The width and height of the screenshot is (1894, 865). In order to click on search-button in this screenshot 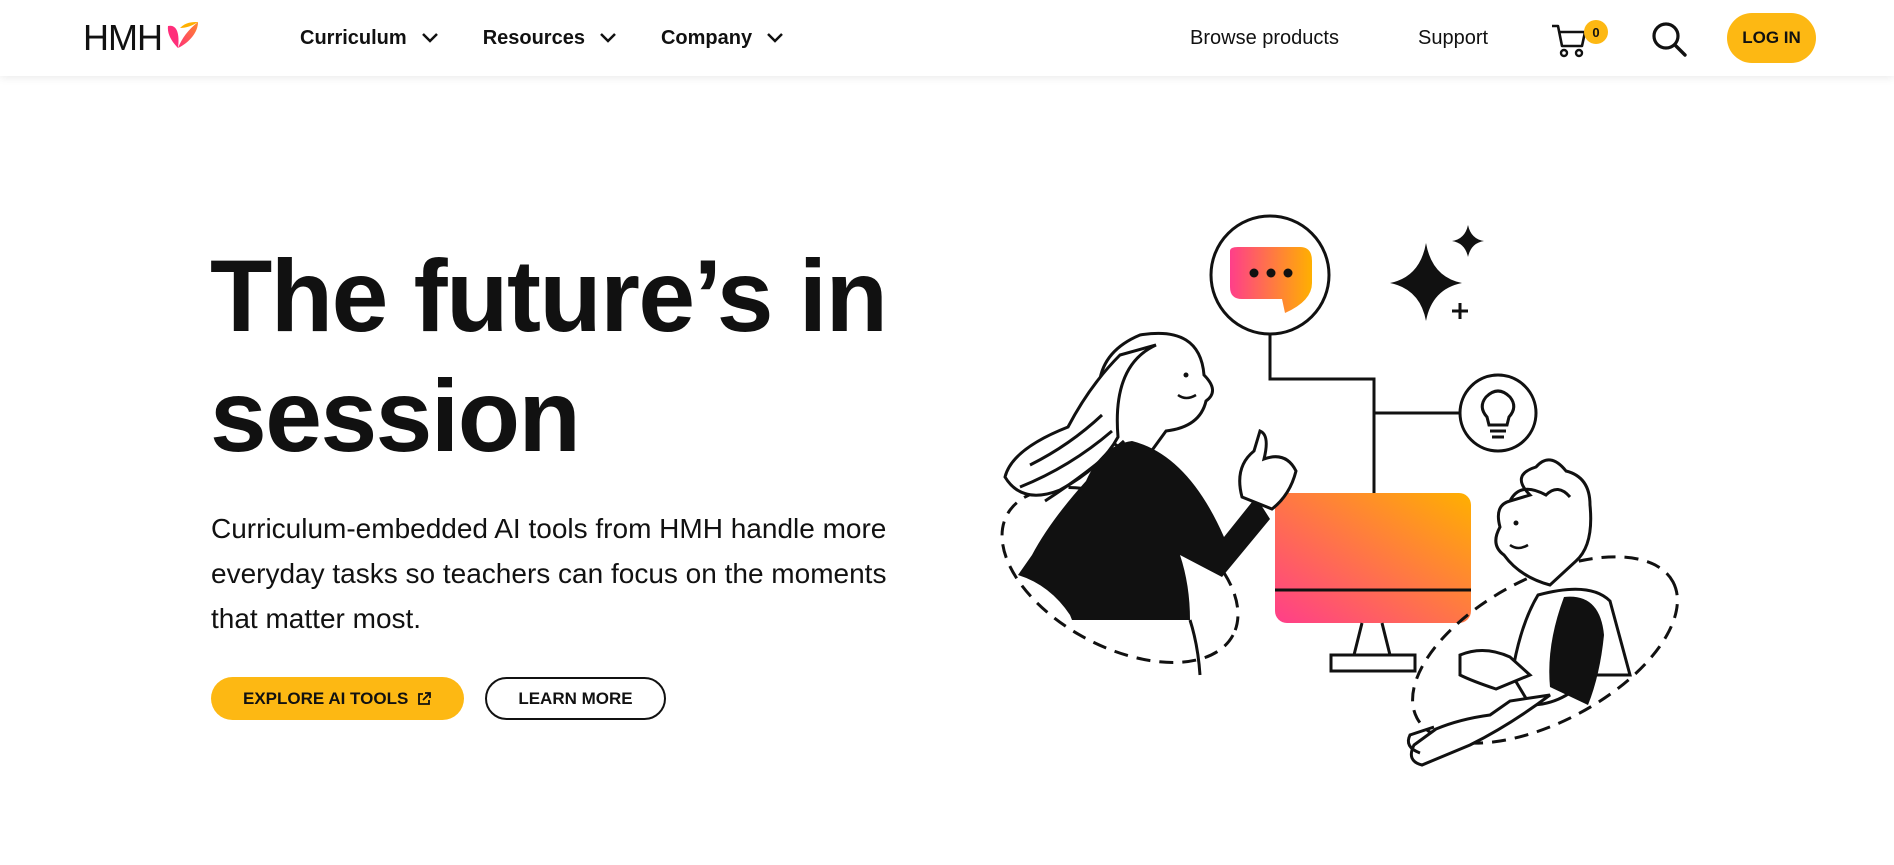, I will do `click(1669, 39)`.